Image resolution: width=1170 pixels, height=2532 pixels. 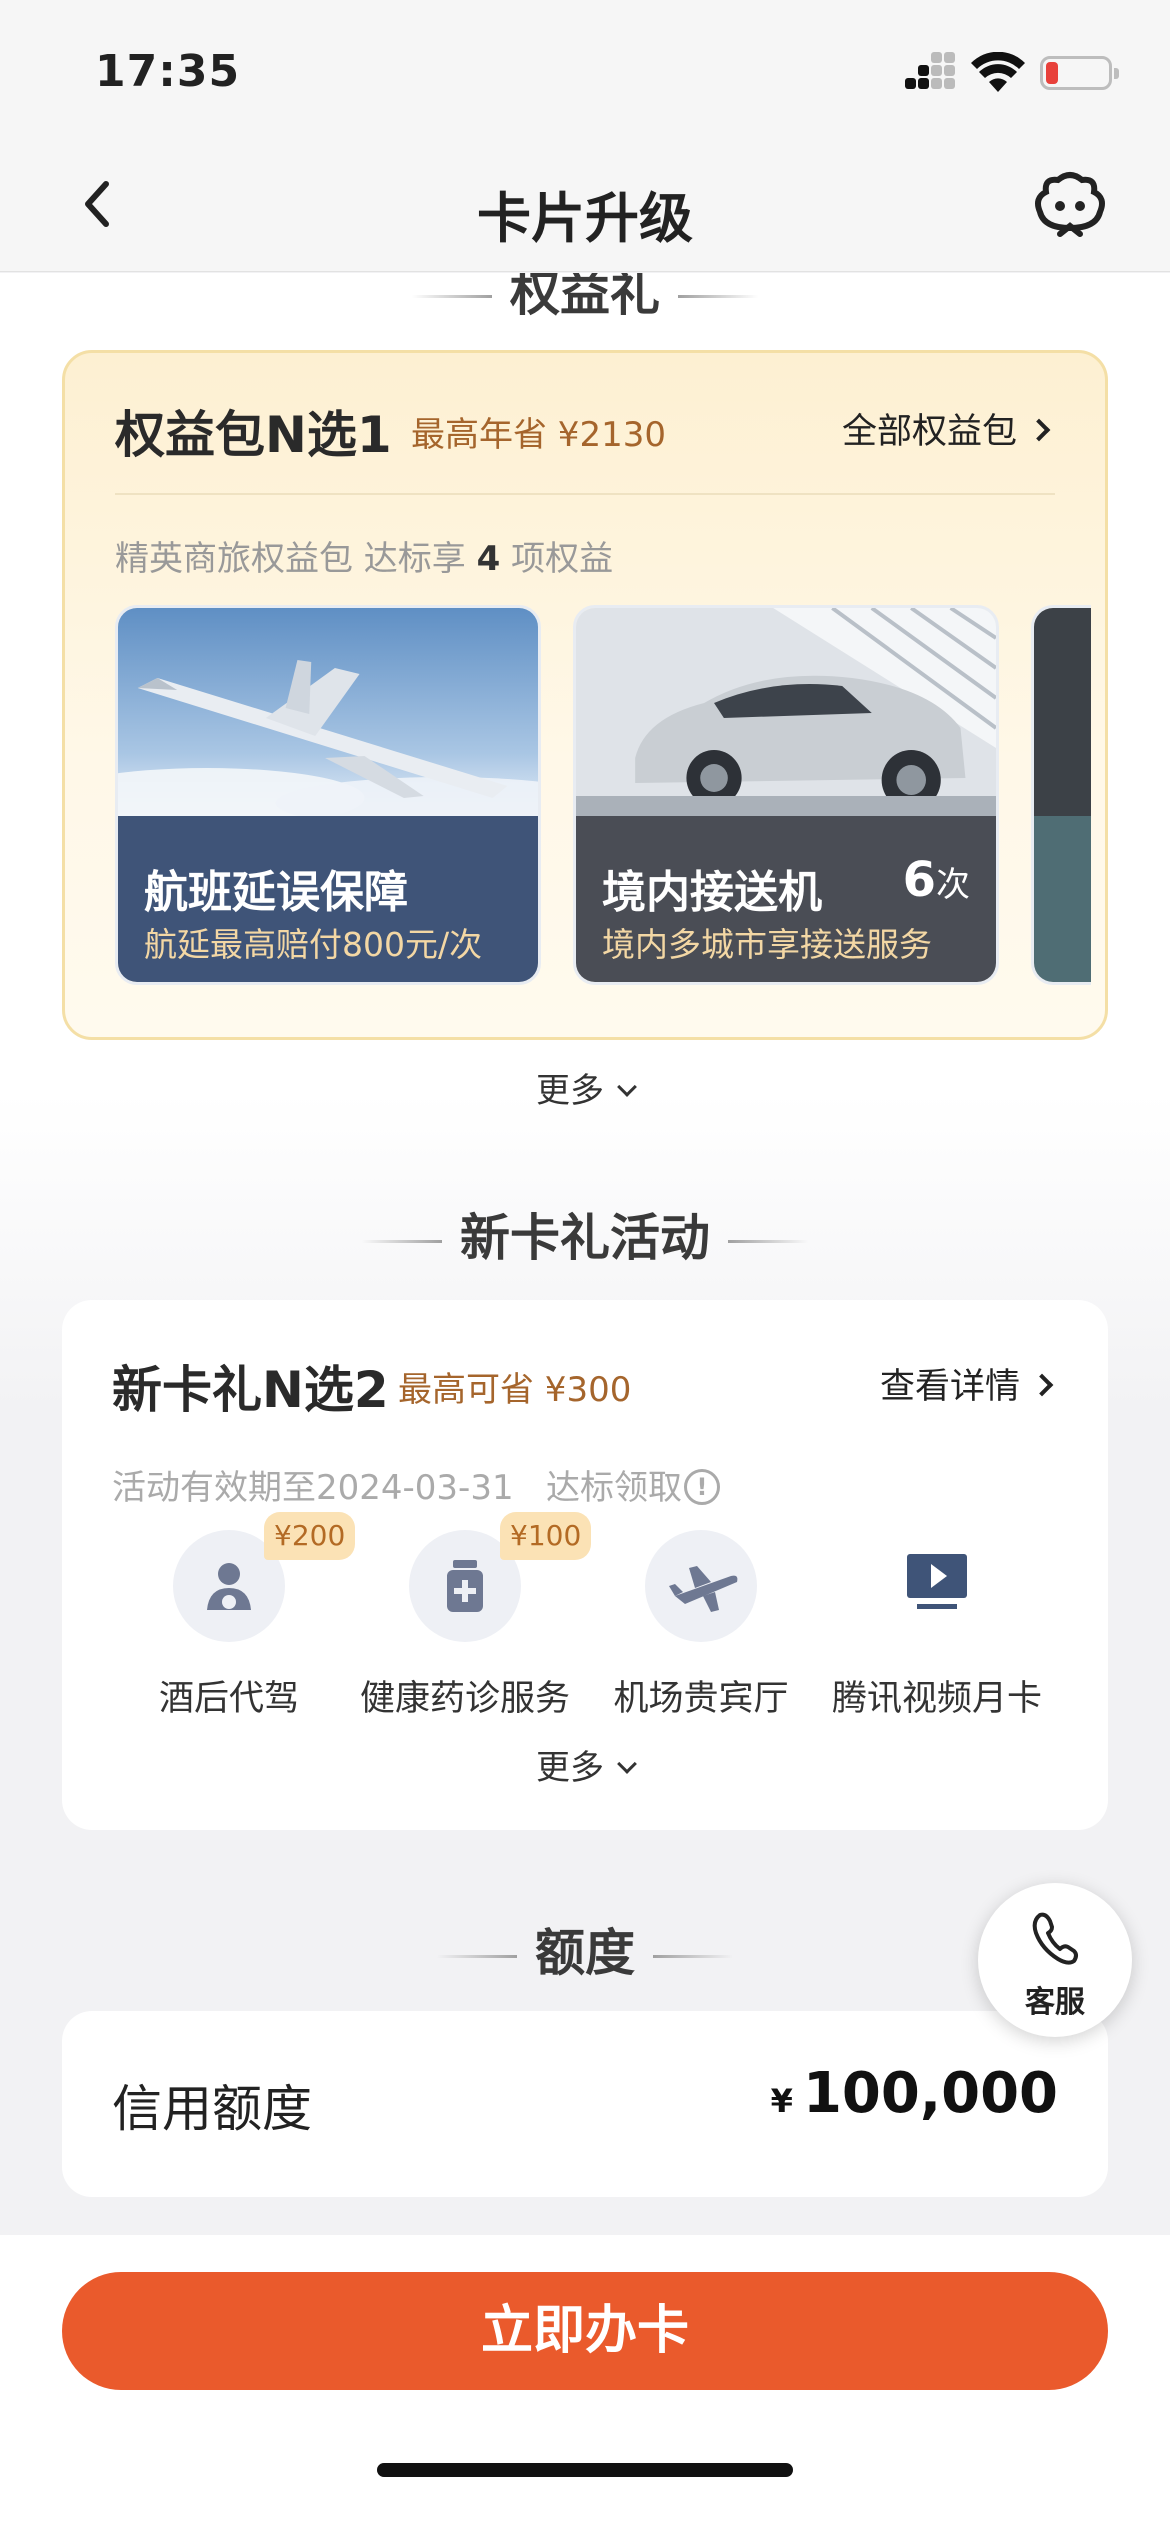 I want to click on benefits-more-button: 更多, so click(x=585, y=1087).